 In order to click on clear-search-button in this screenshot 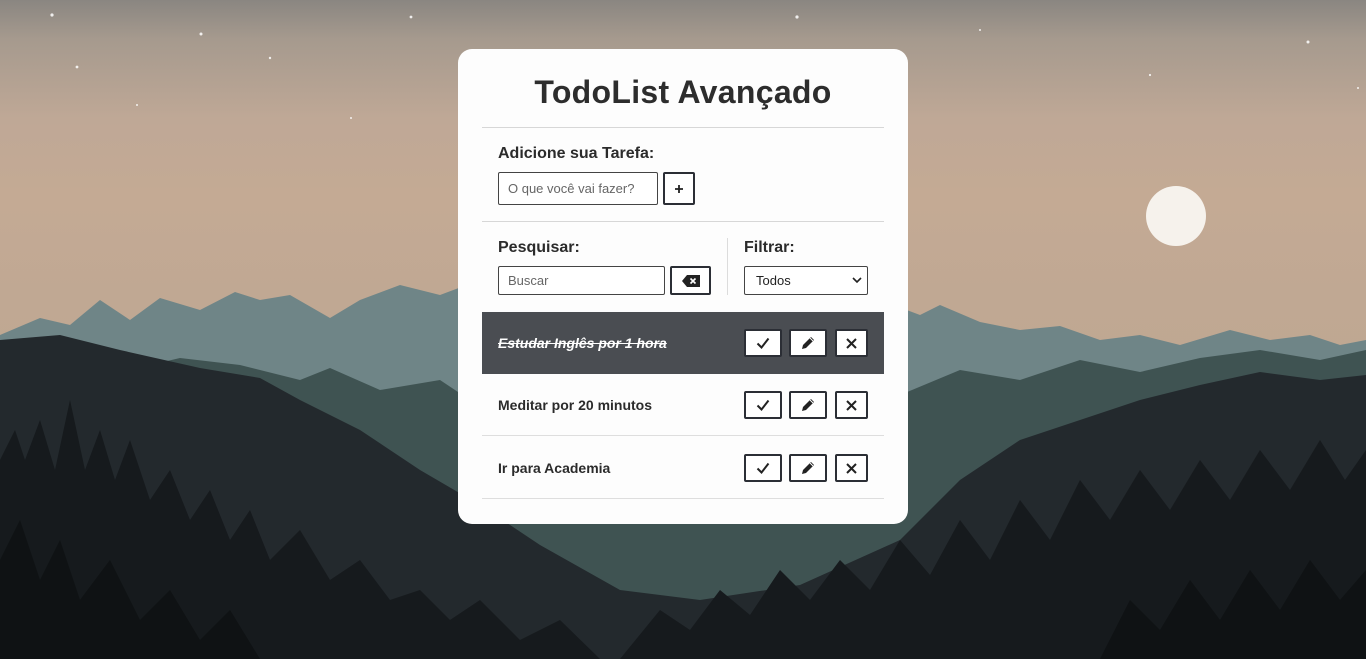, I will do `click(690, 280)`.